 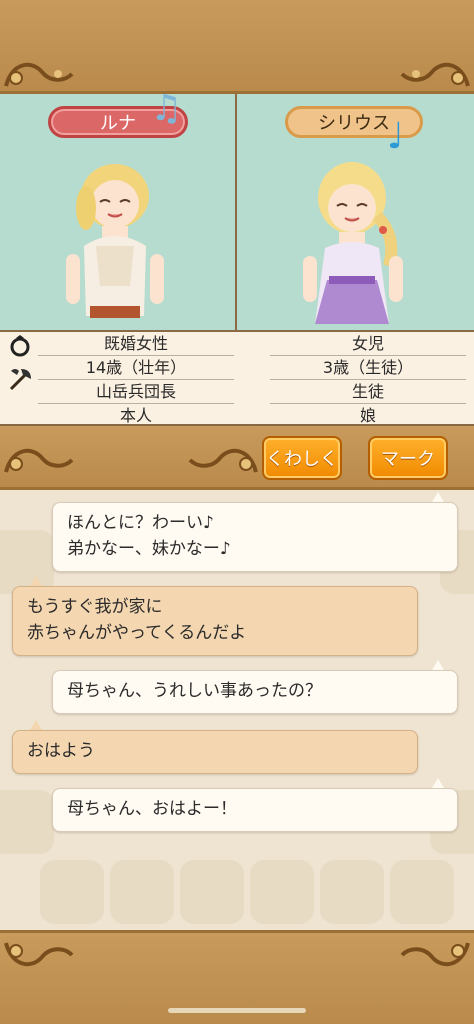 What do you see at coordinates (166, 108) in the screenshot?
I see `music-note-icon: ♫` at bounding box center [166, 108].